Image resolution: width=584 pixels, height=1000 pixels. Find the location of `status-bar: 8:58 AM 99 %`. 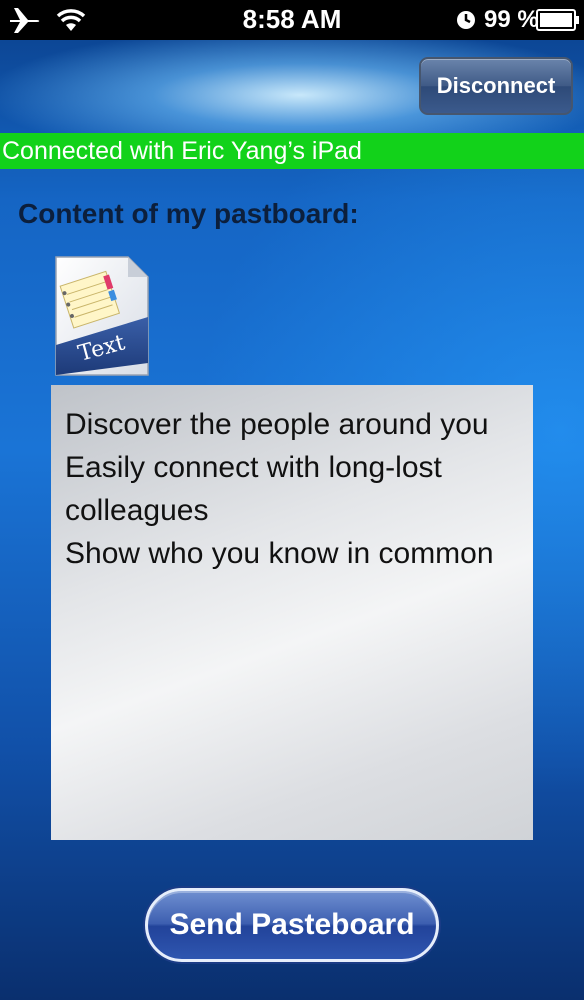

status-bar: 8:58 AM 99 % is located at coordinates (292, 20).